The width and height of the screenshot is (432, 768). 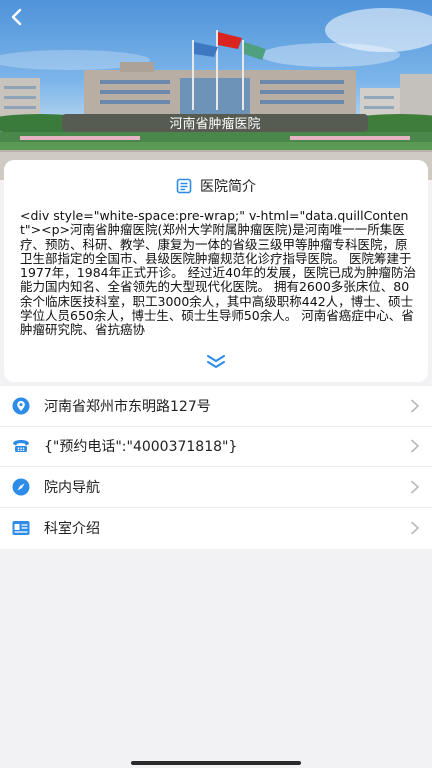 I want to click on expand-intro-button, so click(x=216, y=361).